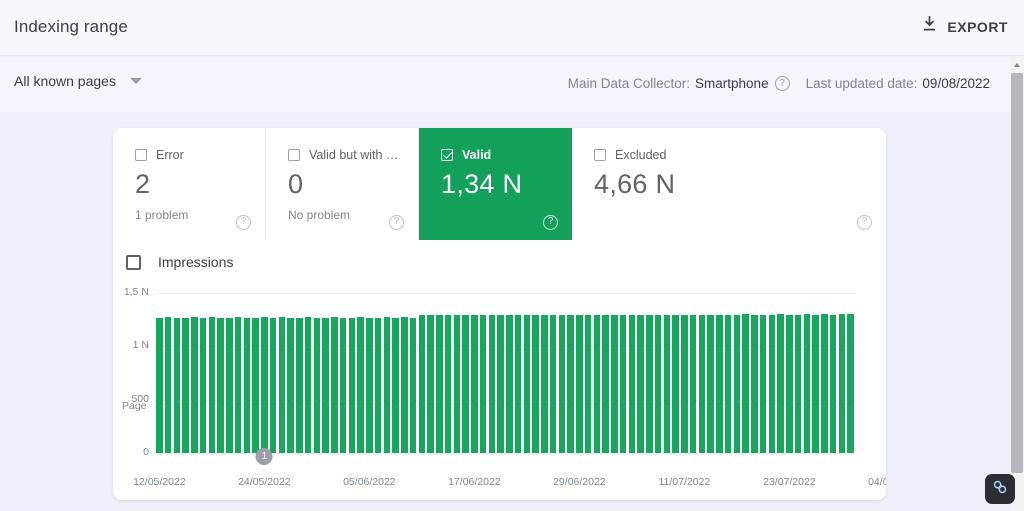 The width and height of the screenshot is (1024, 511). What do you see at coordinates (264, 456) in the screenshot?
I see `chart-annotation-badge: 1` at bounding box center [264, 456].